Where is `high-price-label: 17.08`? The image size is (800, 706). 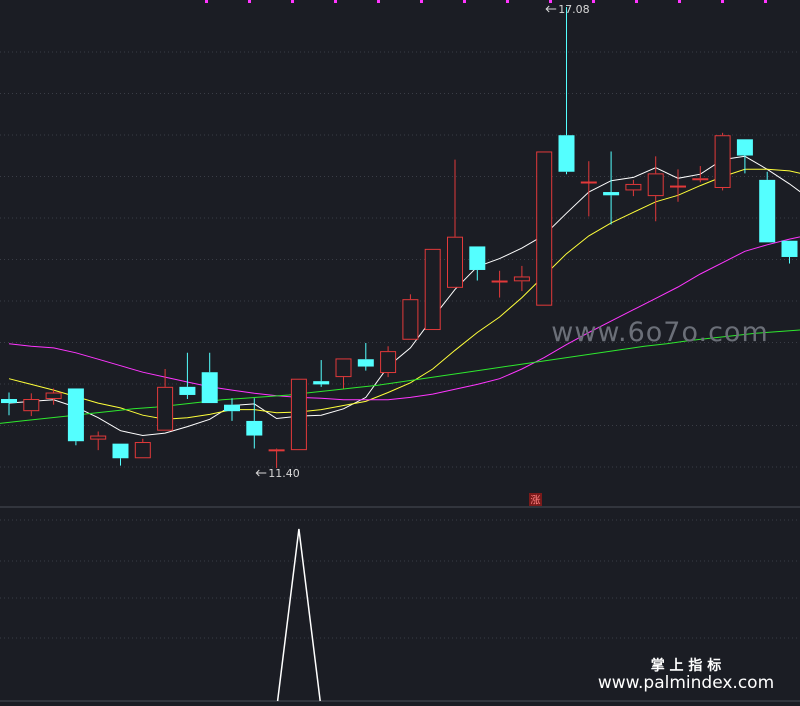
high-price-label: 17.08 is located at coordinates (574, 9).